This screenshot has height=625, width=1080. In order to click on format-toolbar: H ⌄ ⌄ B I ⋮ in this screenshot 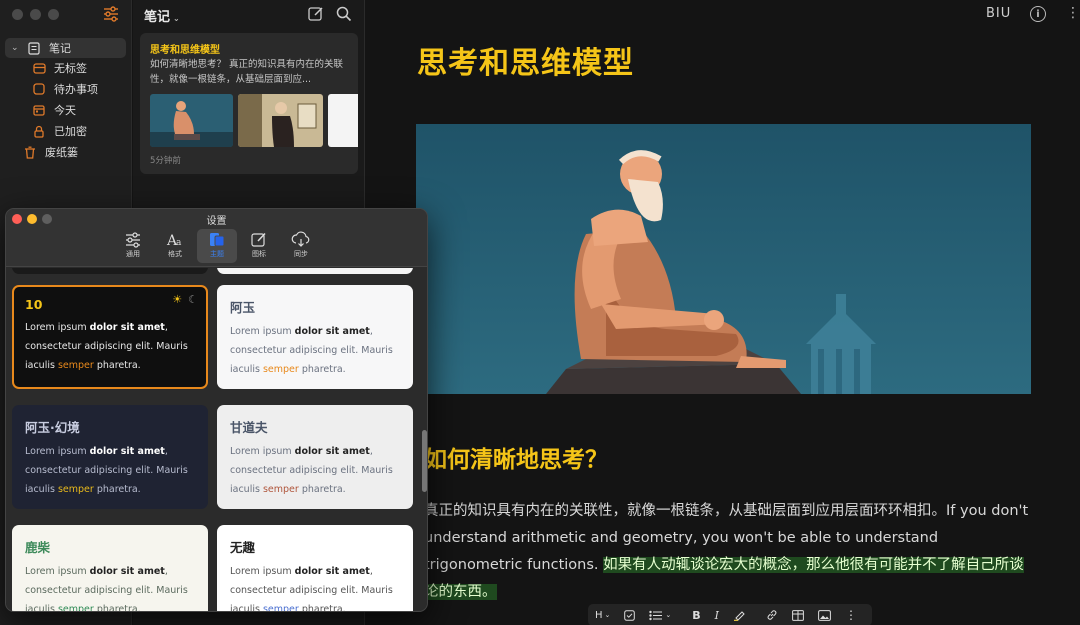, I will do `click(730, 614)`.